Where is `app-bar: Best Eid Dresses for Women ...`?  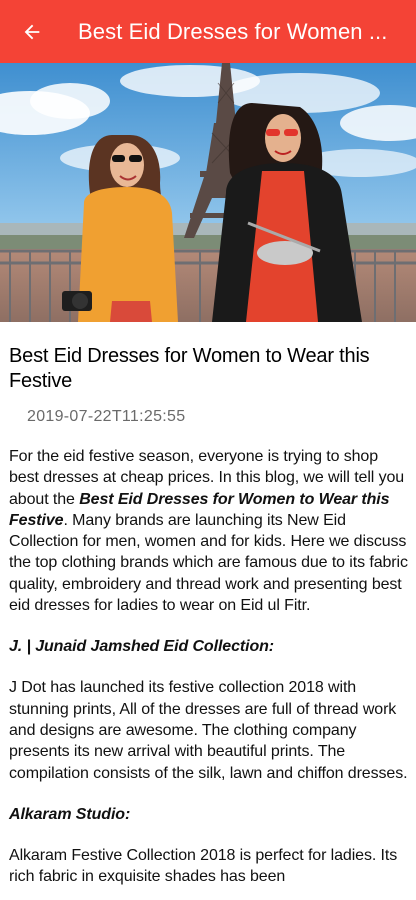
app-bar: Best Eid Dresses for Women ... is located at coordinates (208, 31).